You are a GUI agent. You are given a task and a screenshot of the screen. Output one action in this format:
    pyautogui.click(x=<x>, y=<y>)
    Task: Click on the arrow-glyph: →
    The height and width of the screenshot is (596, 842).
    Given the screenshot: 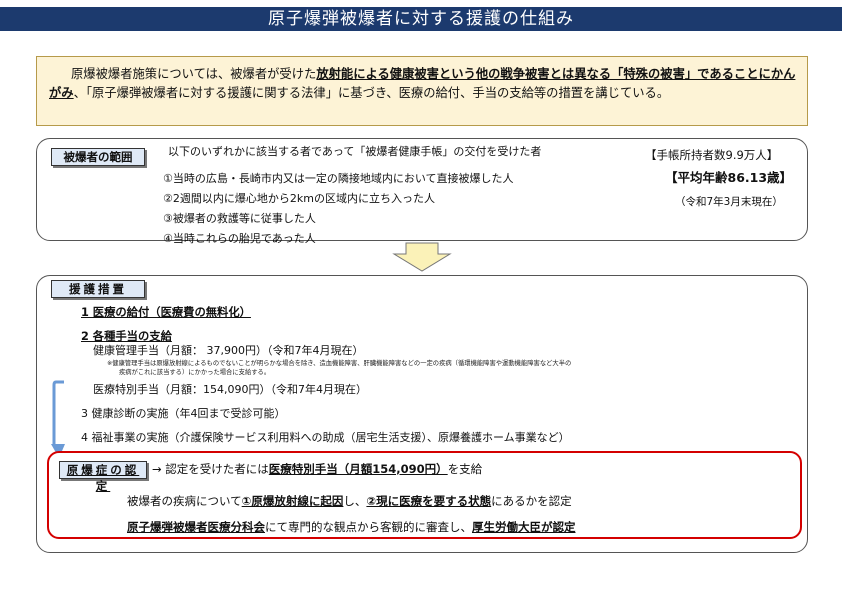 What is the action you would take?
    pyautogui.click(x=157, y=469)
    